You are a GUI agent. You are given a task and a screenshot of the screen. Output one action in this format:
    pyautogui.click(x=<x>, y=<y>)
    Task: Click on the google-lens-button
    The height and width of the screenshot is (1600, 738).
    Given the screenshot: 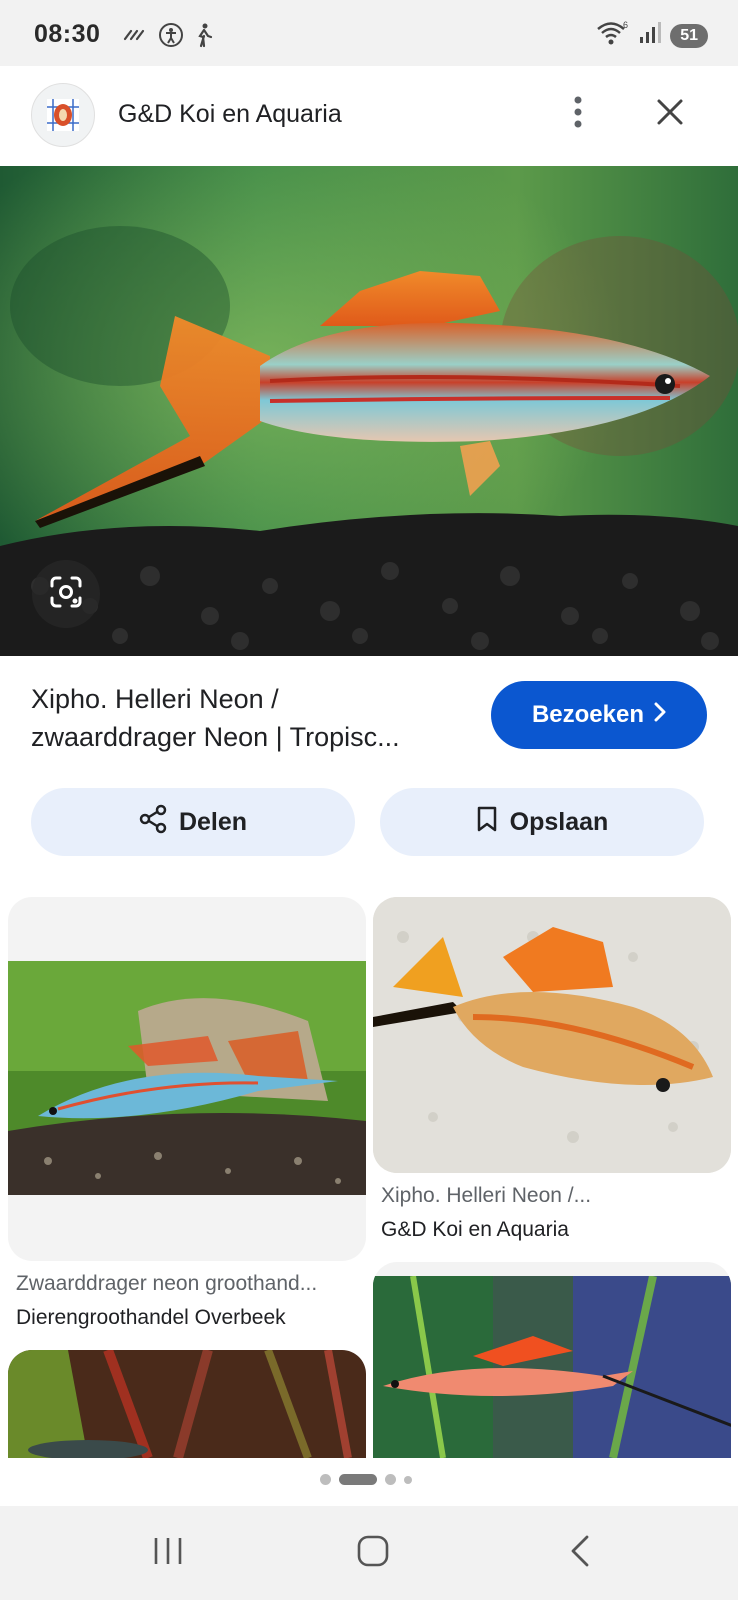 What is the action you would take?
    pyautogui.click(x=66, y=594)
    